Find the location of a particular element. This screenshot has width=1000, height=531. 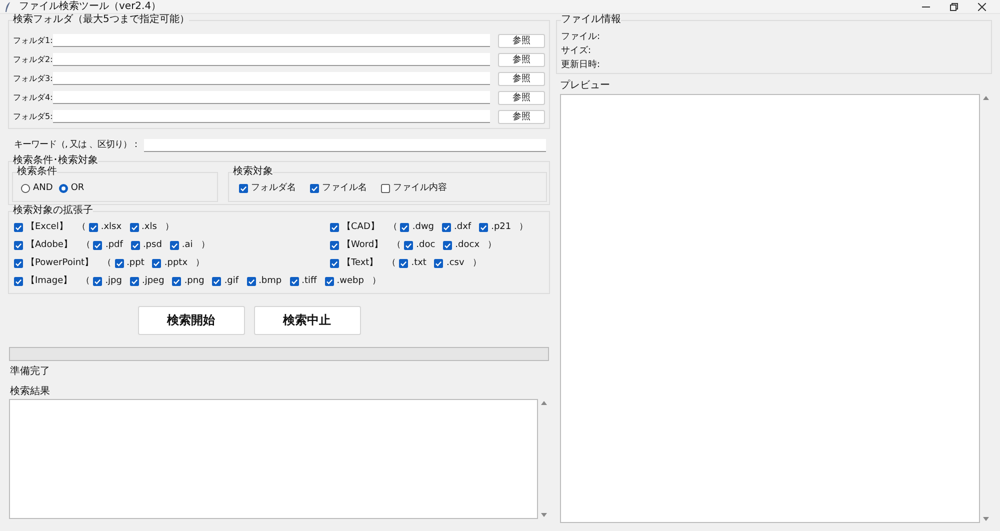

checkbox-label: .psd is located at coordinates (152, 245).